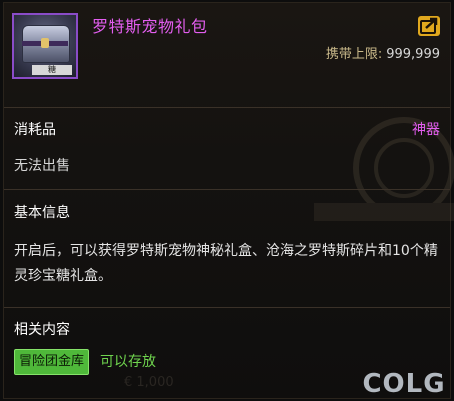  Describe the element at coordinates (429, 26) in the screenshot. I see `share-icon` at that location.